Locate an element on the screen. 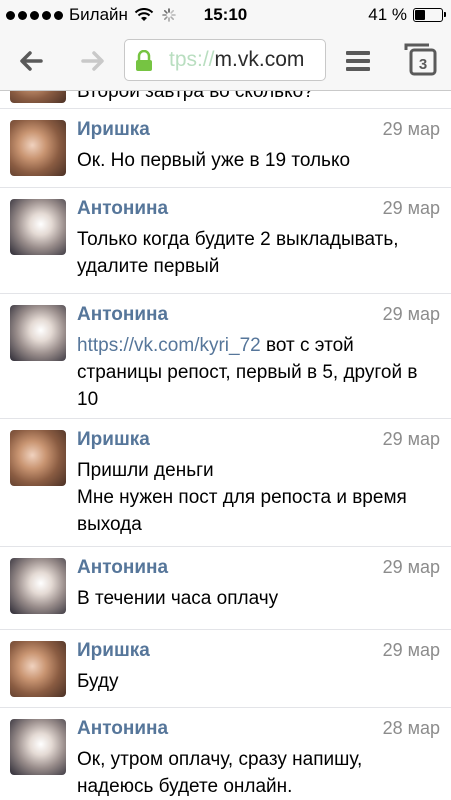 The image size is (451, 800). lock-icon is located at coordinates (144, 60).